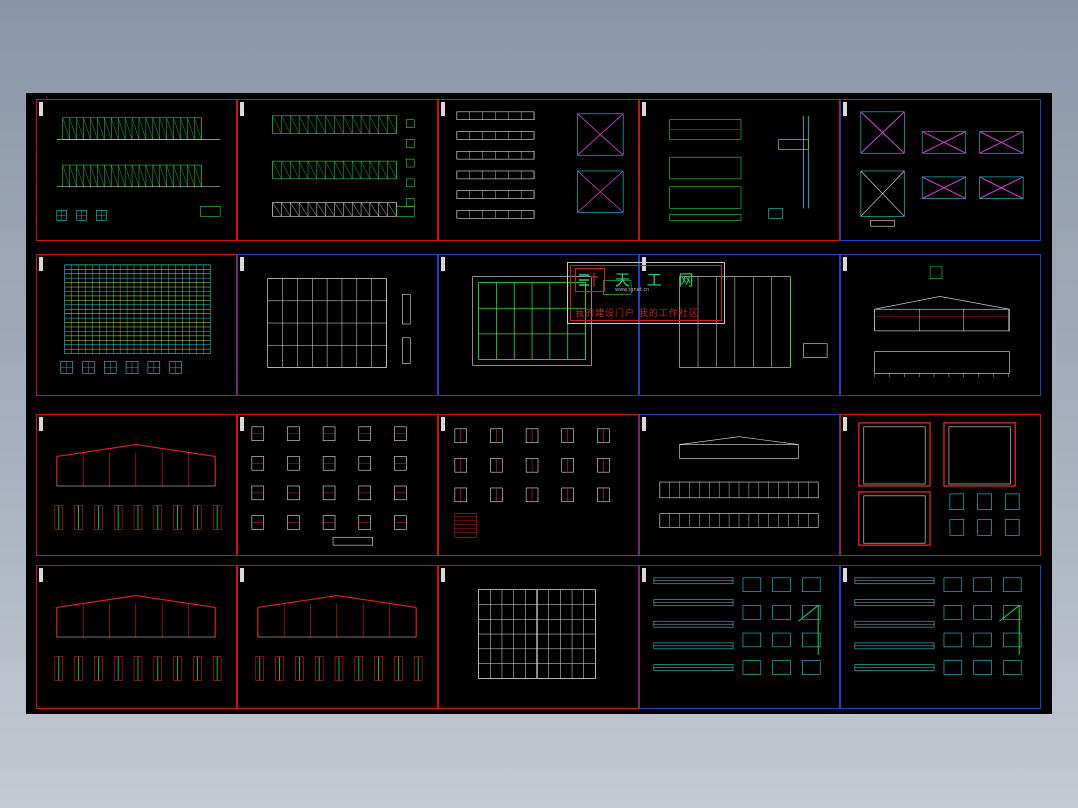 Image resolution: width=1078 pixels, height=808 pixels. I want to click on sheet-drawing-beams, so click(739, 168).